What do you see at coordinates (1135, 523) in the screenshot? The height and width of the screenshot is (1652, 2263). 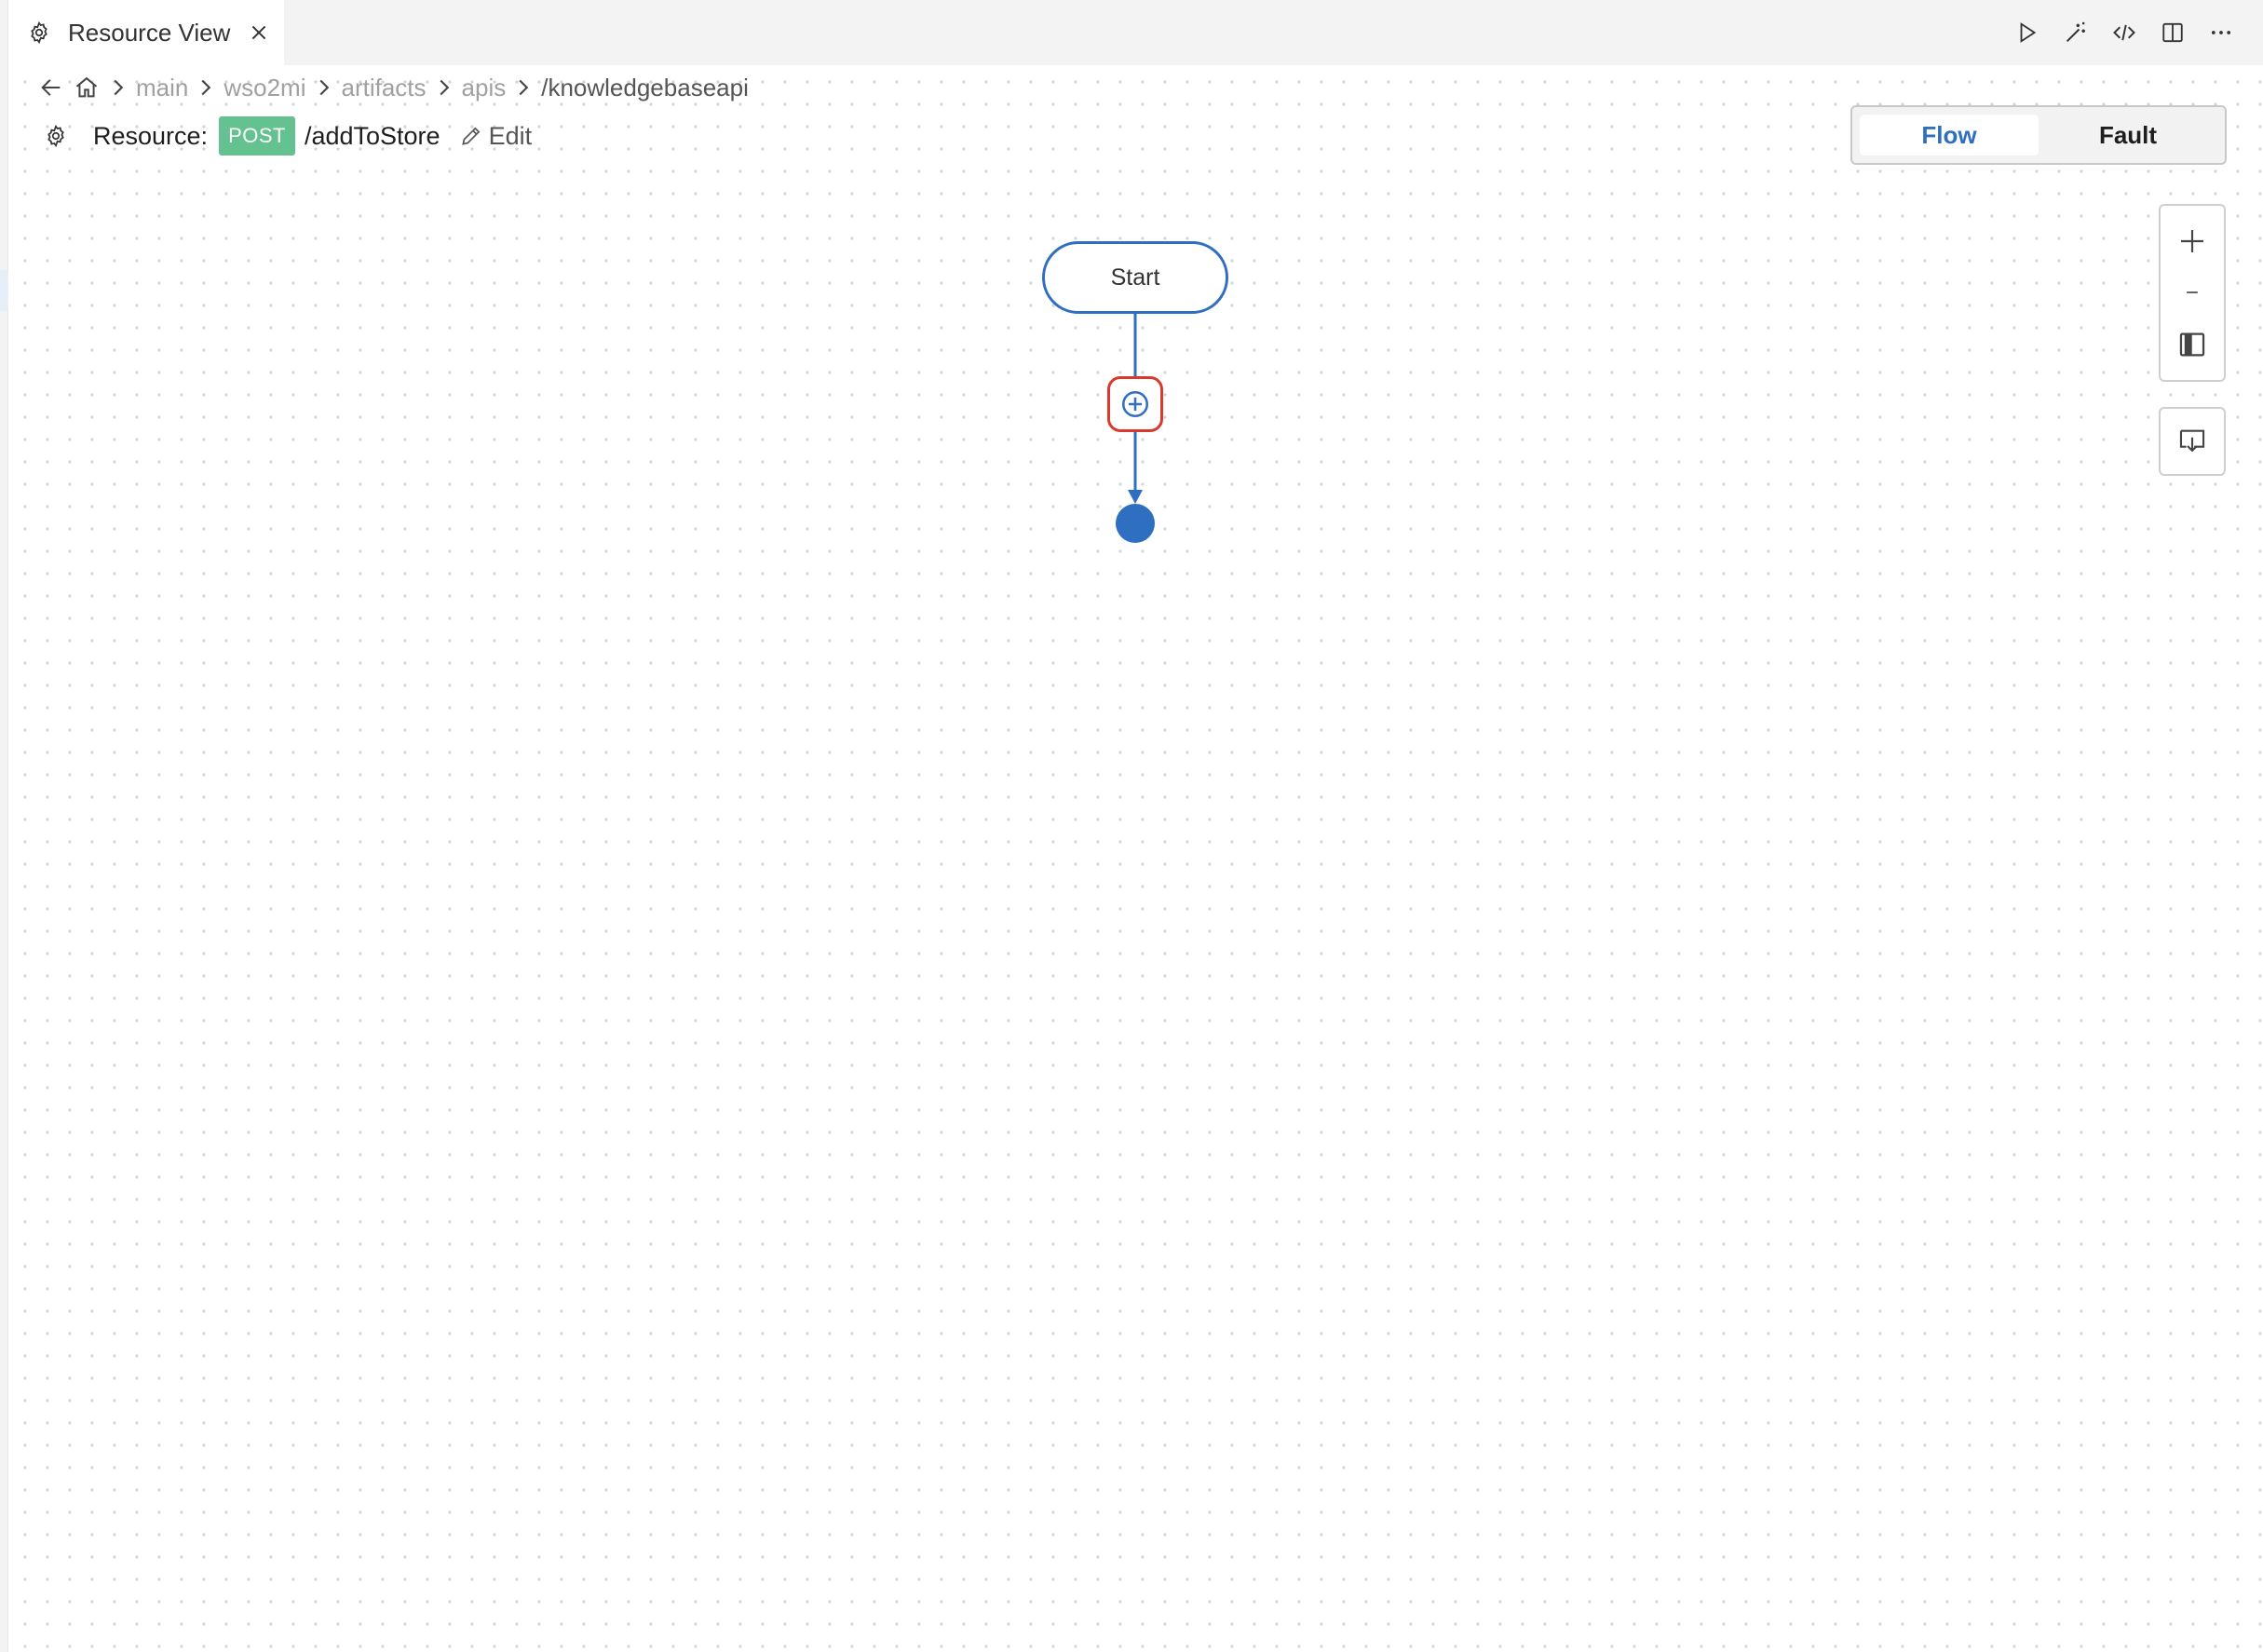 I see `end-node` at bounding box center [1135, 523].